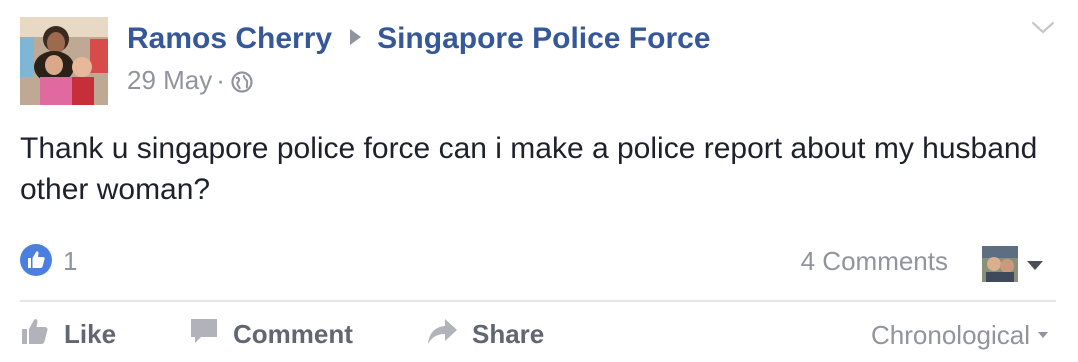 Image resolution: width=1078 pixels, height=362 pixels. Describe the element at coordinates (538, 301) in the screenshot. I see `actions-divider` at that location.